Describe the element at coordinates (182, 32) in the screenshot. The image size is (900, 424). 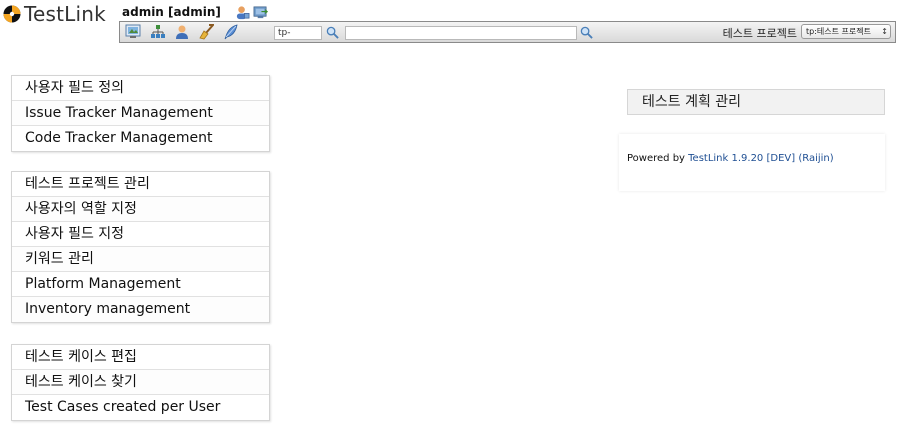
I see `user-icon` at that location.